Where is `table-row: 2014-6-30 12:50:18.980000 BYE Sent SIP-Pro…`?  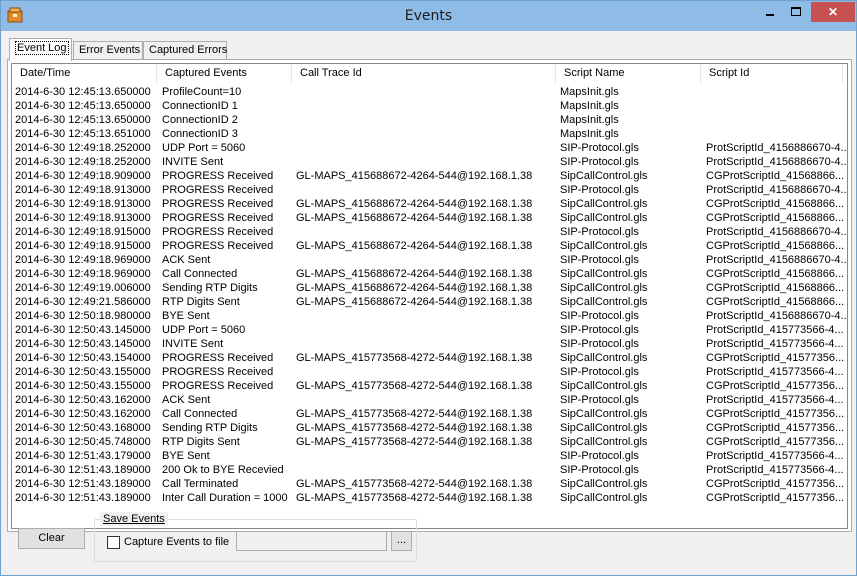
table-row: 2014-6-30 12:50:18.980000 BYE Sent SIP-Pro… is located at coordinates (429, 316).